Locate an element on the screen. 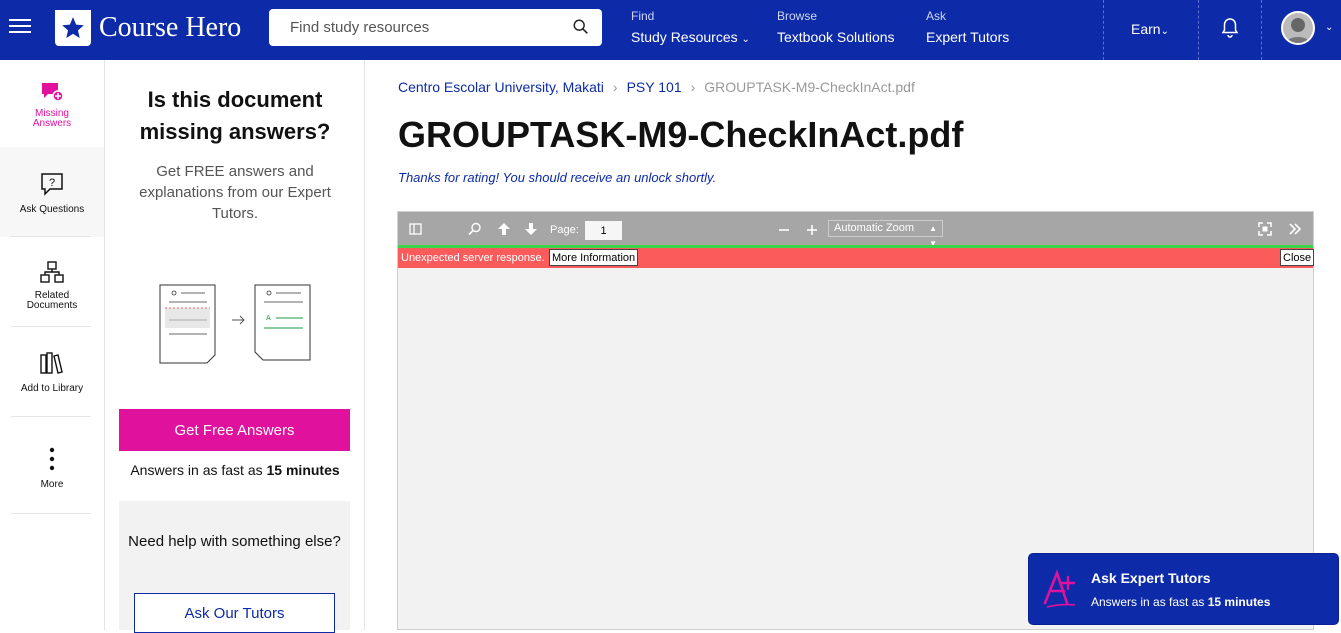  rail-item-ask-questions: ? Ask Questions is located at coordinates (52, 192).